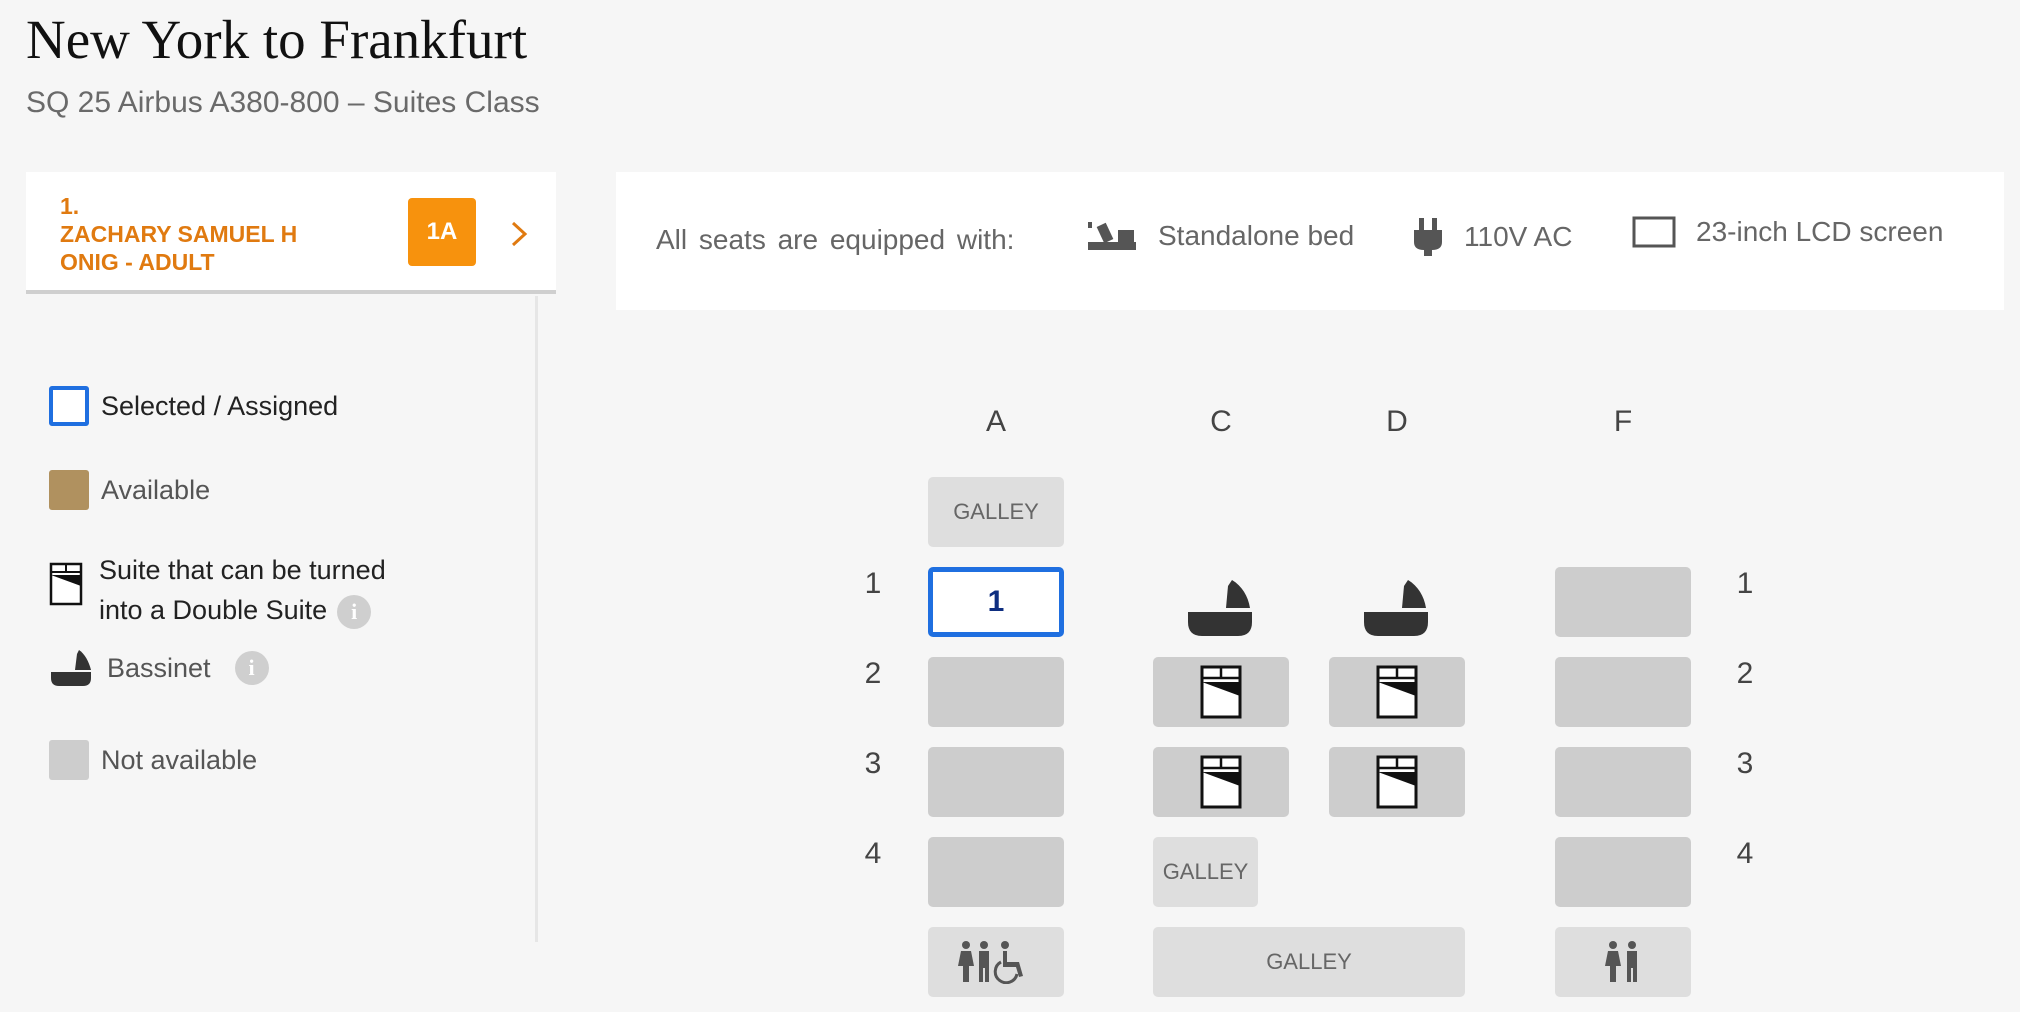  Describe the element at coordinates (156, 489) in the screenshot. I see `legend-available-label: Available` at that location.